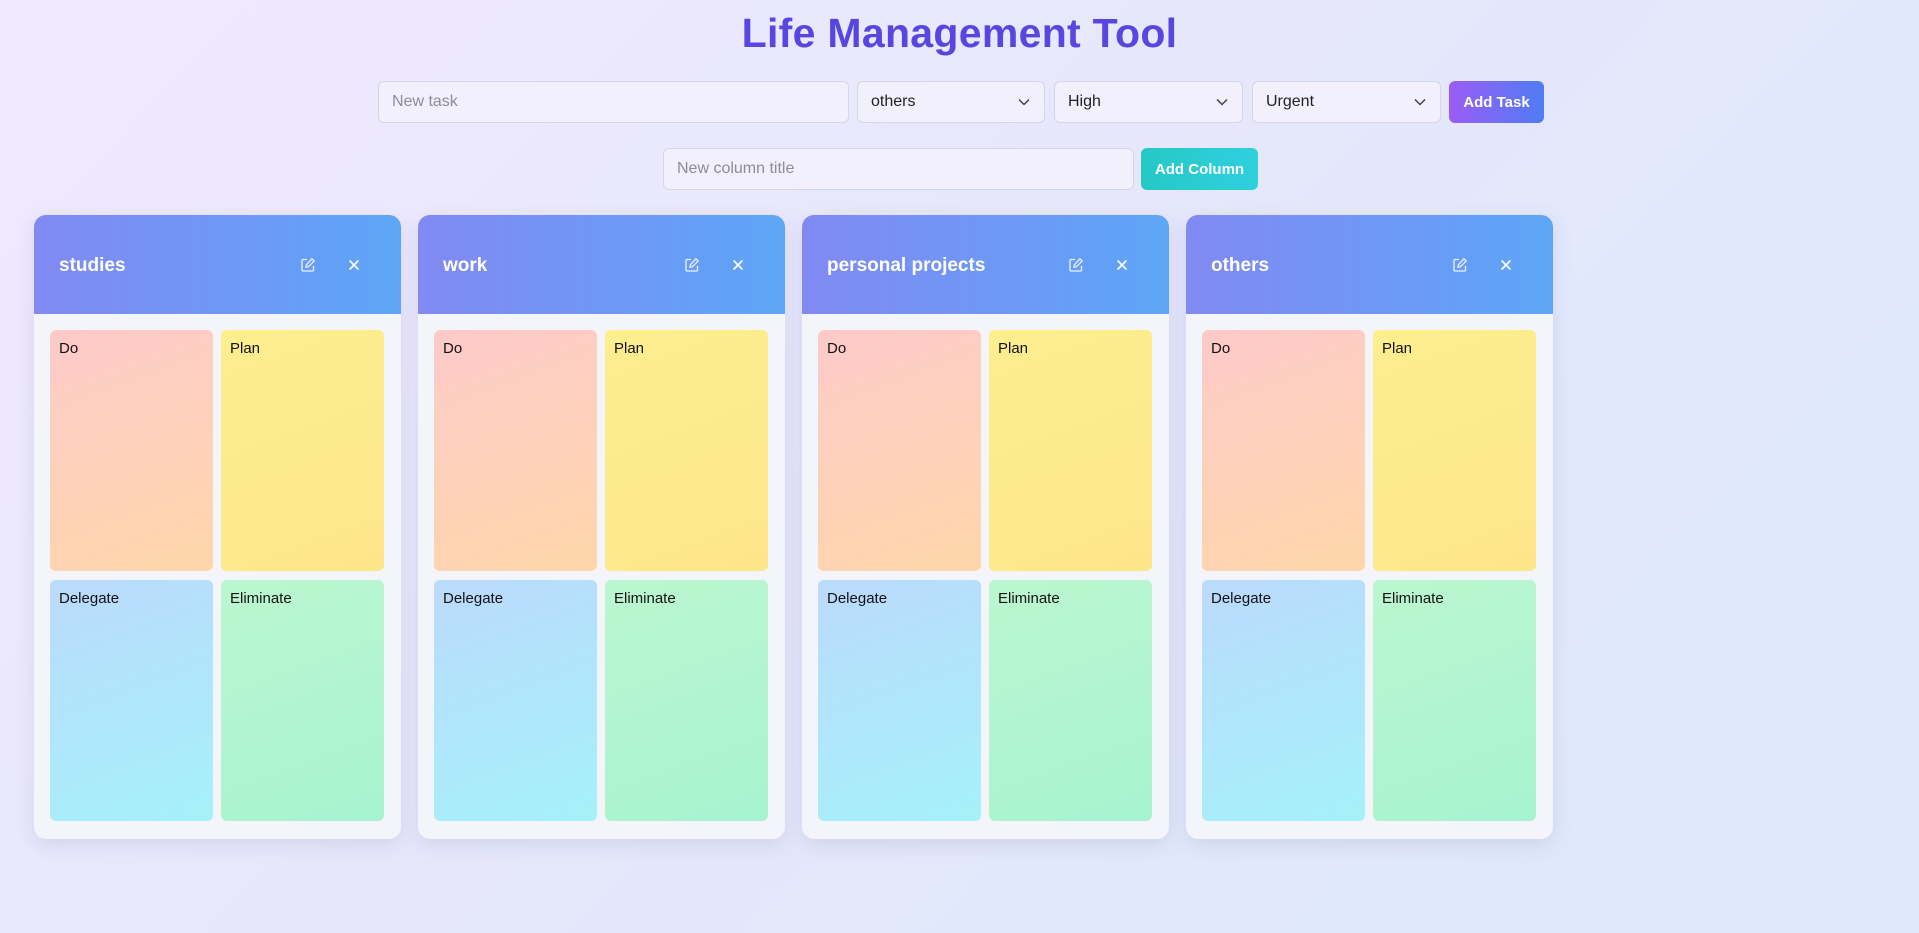 This screenshot has height=933, width=1919. I want to click on new-task-placeholder: New task, so click(425, 101).